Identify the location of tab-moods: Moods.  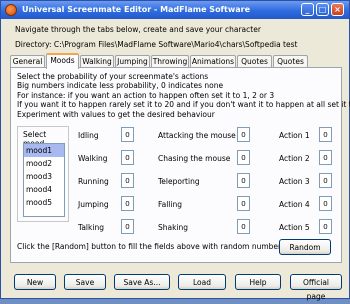
(62, 61).